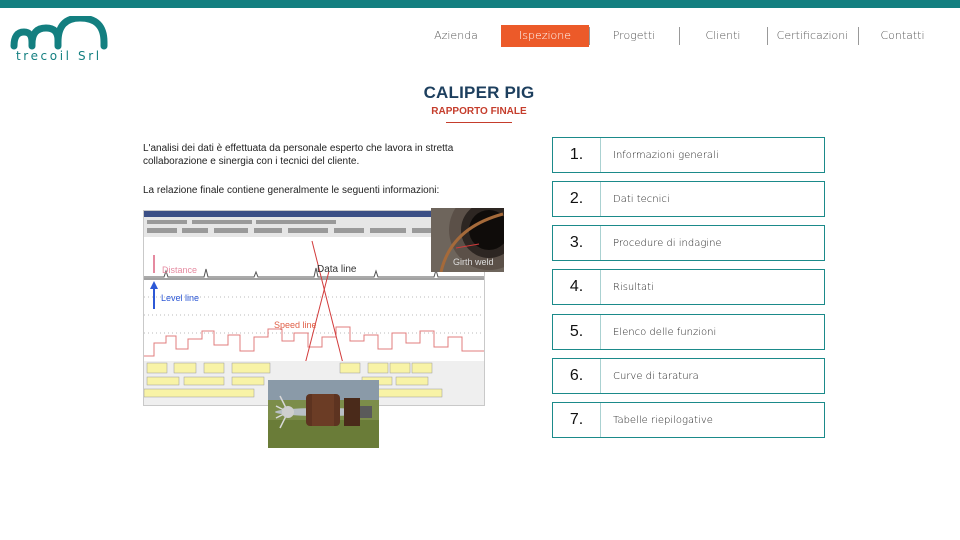 Image resolution: width=960 pixels, height=540 pixels. I want to click on nav-azienda: Azienda, so click(456, 36).